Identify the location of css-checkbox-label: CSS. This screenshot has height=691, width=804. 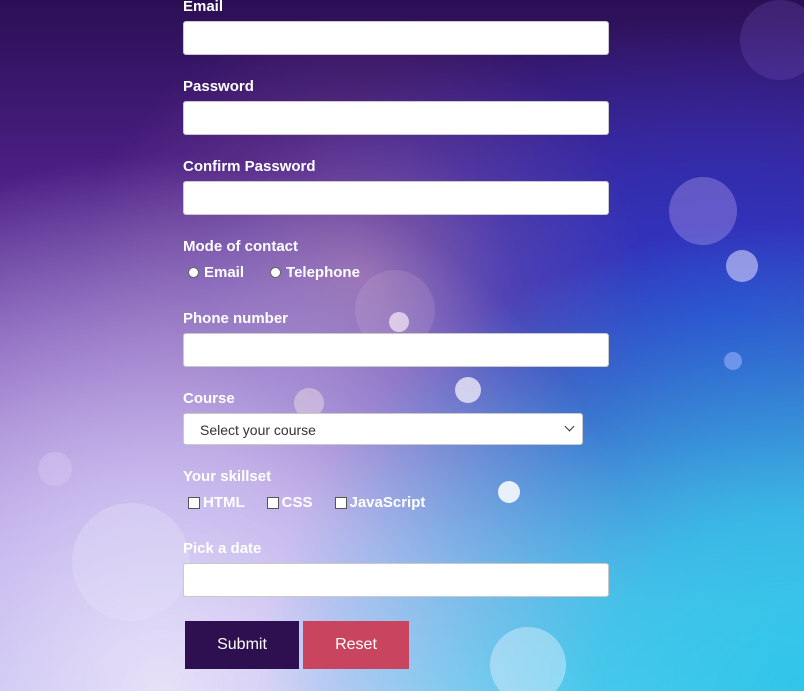
(297, 502).